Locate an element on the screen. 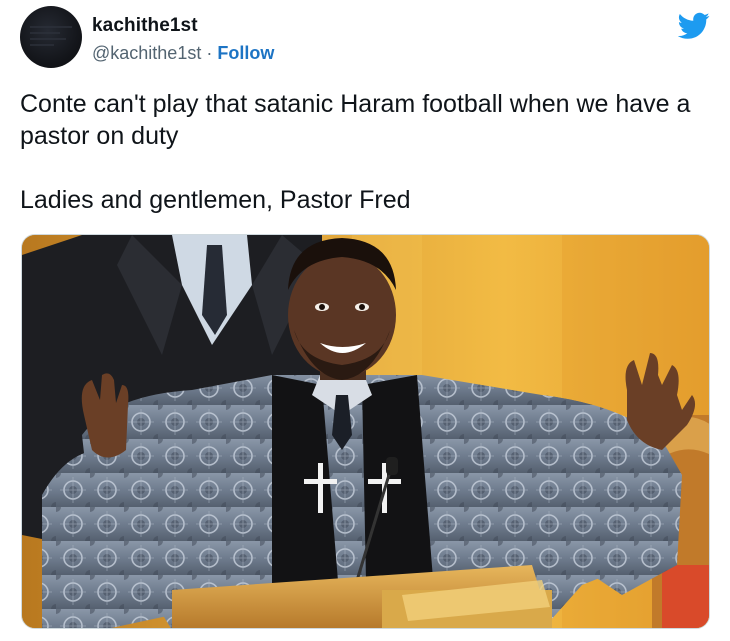 The height and width of the screenshot is (641, 730). avatar is located at coordinates (51, 37).